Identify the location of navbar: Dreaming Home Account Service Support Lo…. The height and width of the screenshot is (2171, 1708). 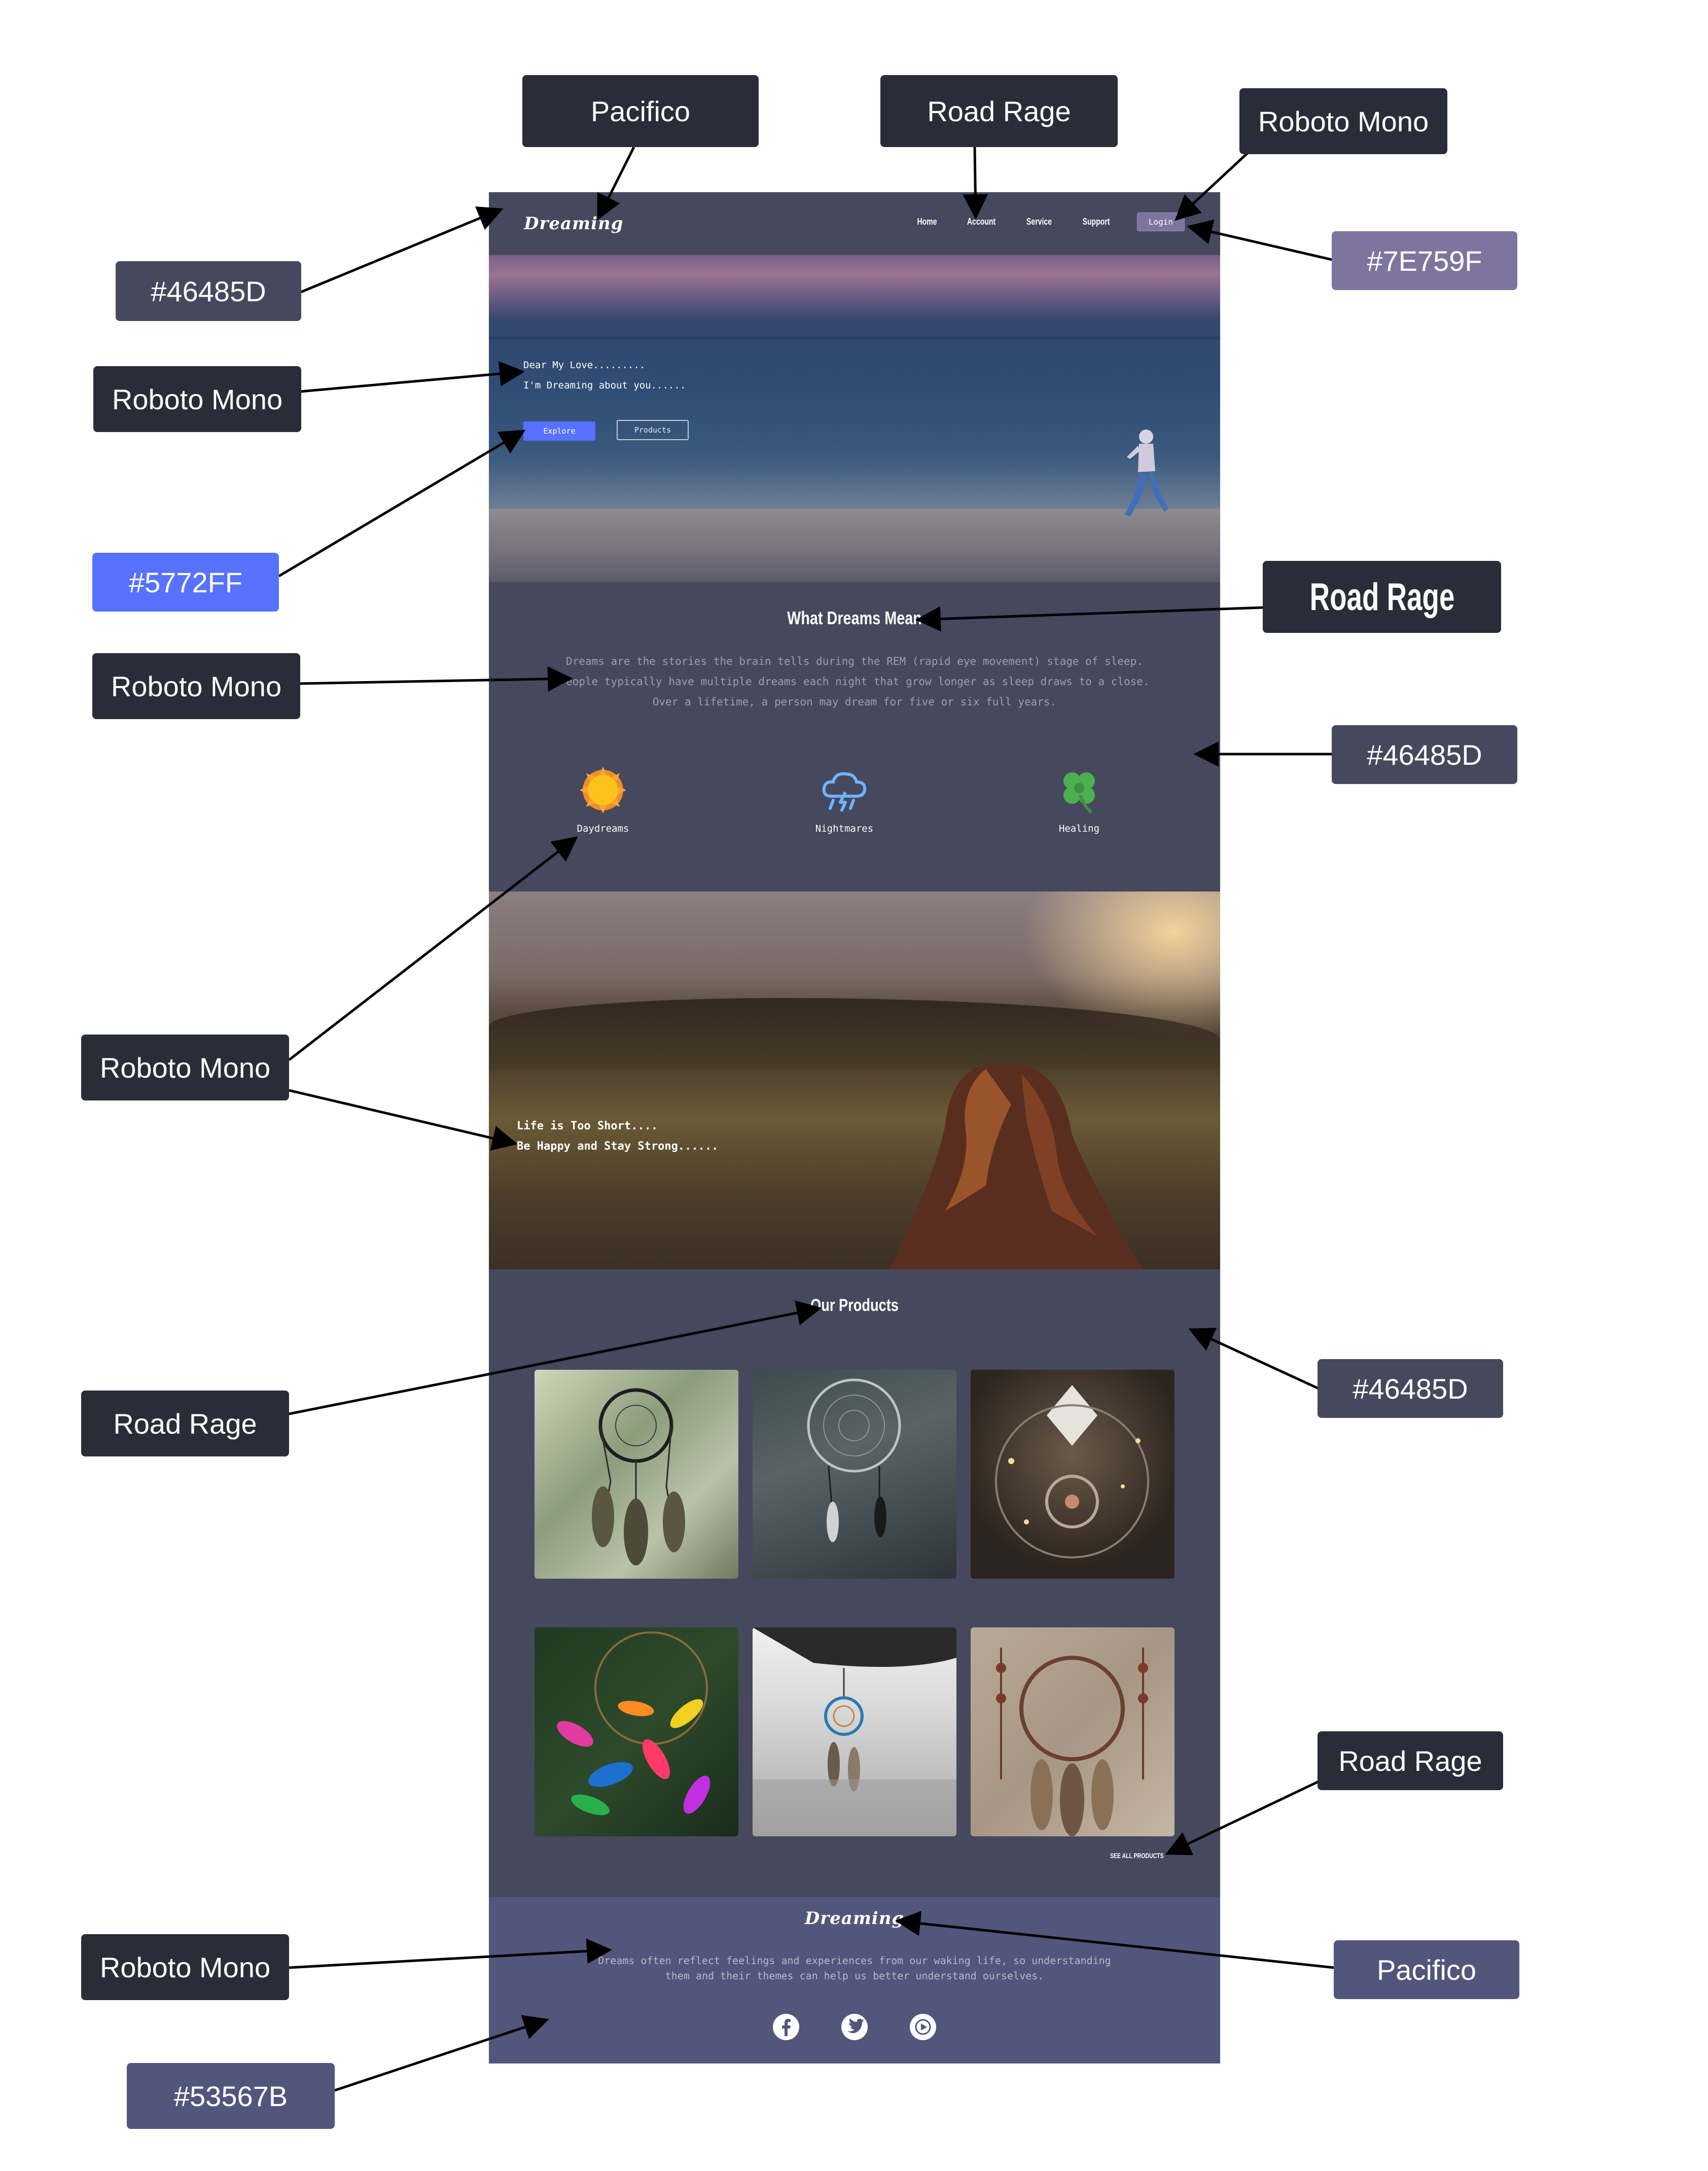
(854, 224).